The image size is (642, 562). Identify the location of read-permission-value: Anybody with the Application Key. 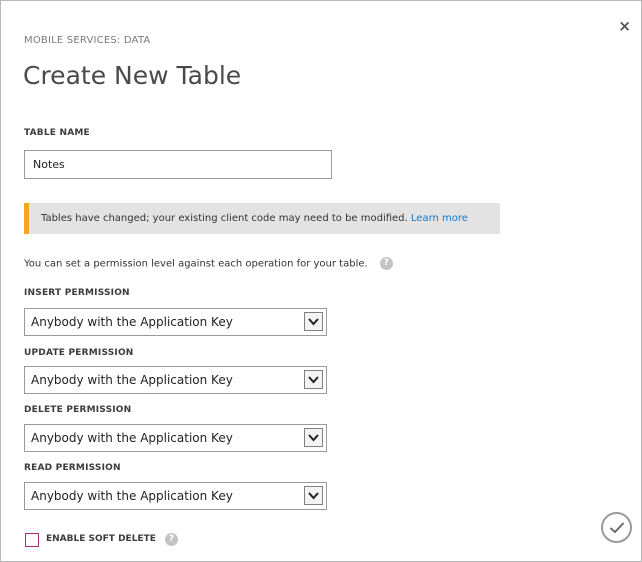
(132, 496).